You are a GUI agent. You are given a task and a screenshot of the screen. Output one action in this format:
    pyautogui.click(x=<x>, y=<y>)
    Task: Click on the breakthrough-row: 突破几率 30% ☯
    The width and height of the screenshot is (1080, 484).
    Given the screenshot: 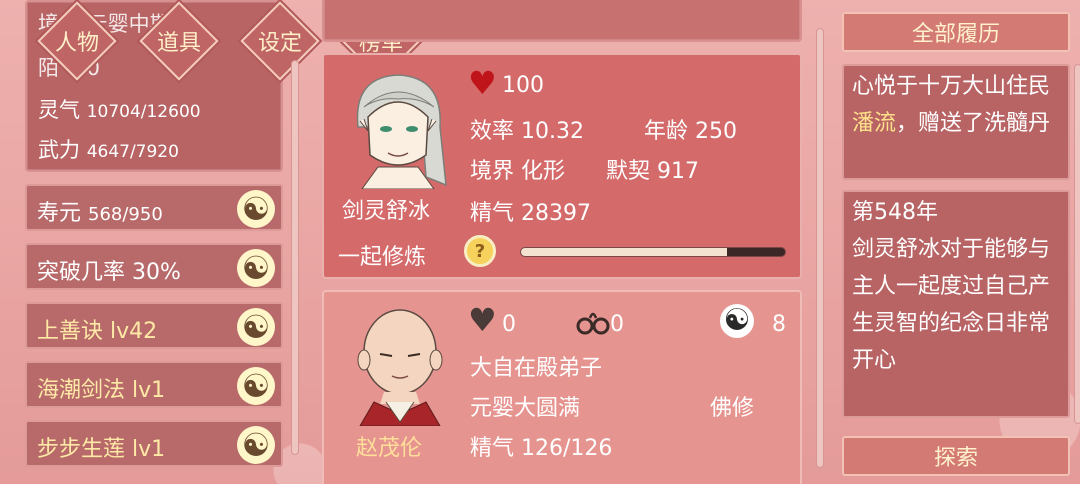 What is the action you would take?
    pyautogui.click(x=154, y=266)
    